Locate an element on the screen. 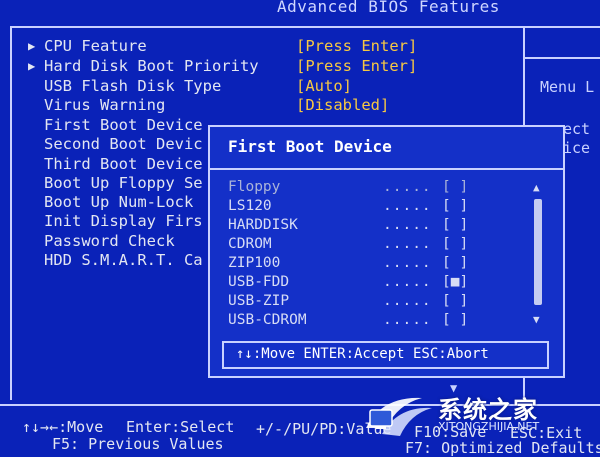 This screenshot has width=600, height=457. setting-hard-disk-boot-priority: ▶ Hard Disk Boot Priority [Press Enter] is located at coordinates (278, 66).